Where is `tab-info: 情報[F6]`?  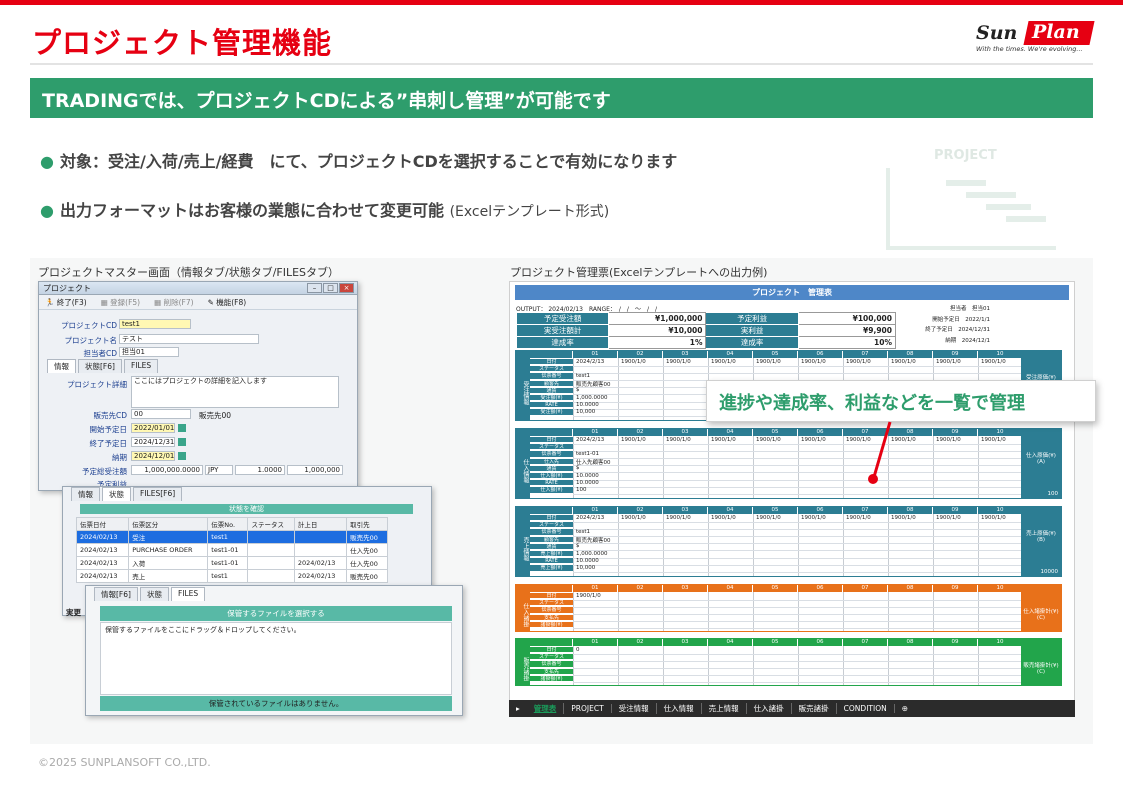
tab-info: 情報[F6] is located at coordinates (116, 594).